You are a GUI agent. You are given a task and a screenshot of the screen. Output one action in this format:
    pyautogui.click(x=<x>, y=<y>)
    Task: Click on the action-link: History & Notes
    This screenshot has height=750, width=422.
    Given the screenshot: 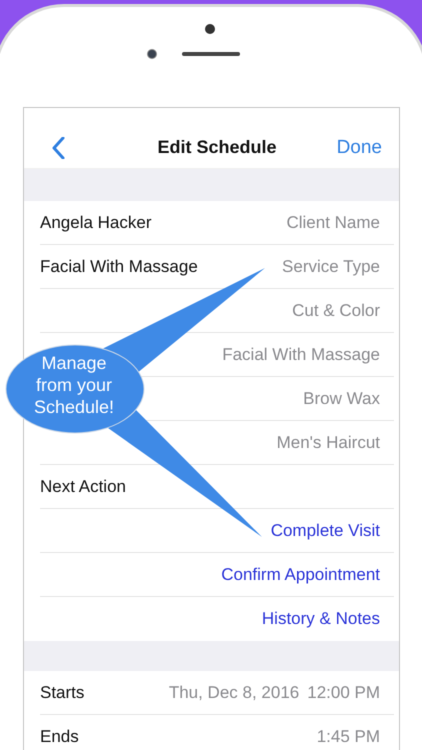 What is the action you would take?
    pyautogui.click(x=321, y=618)
    